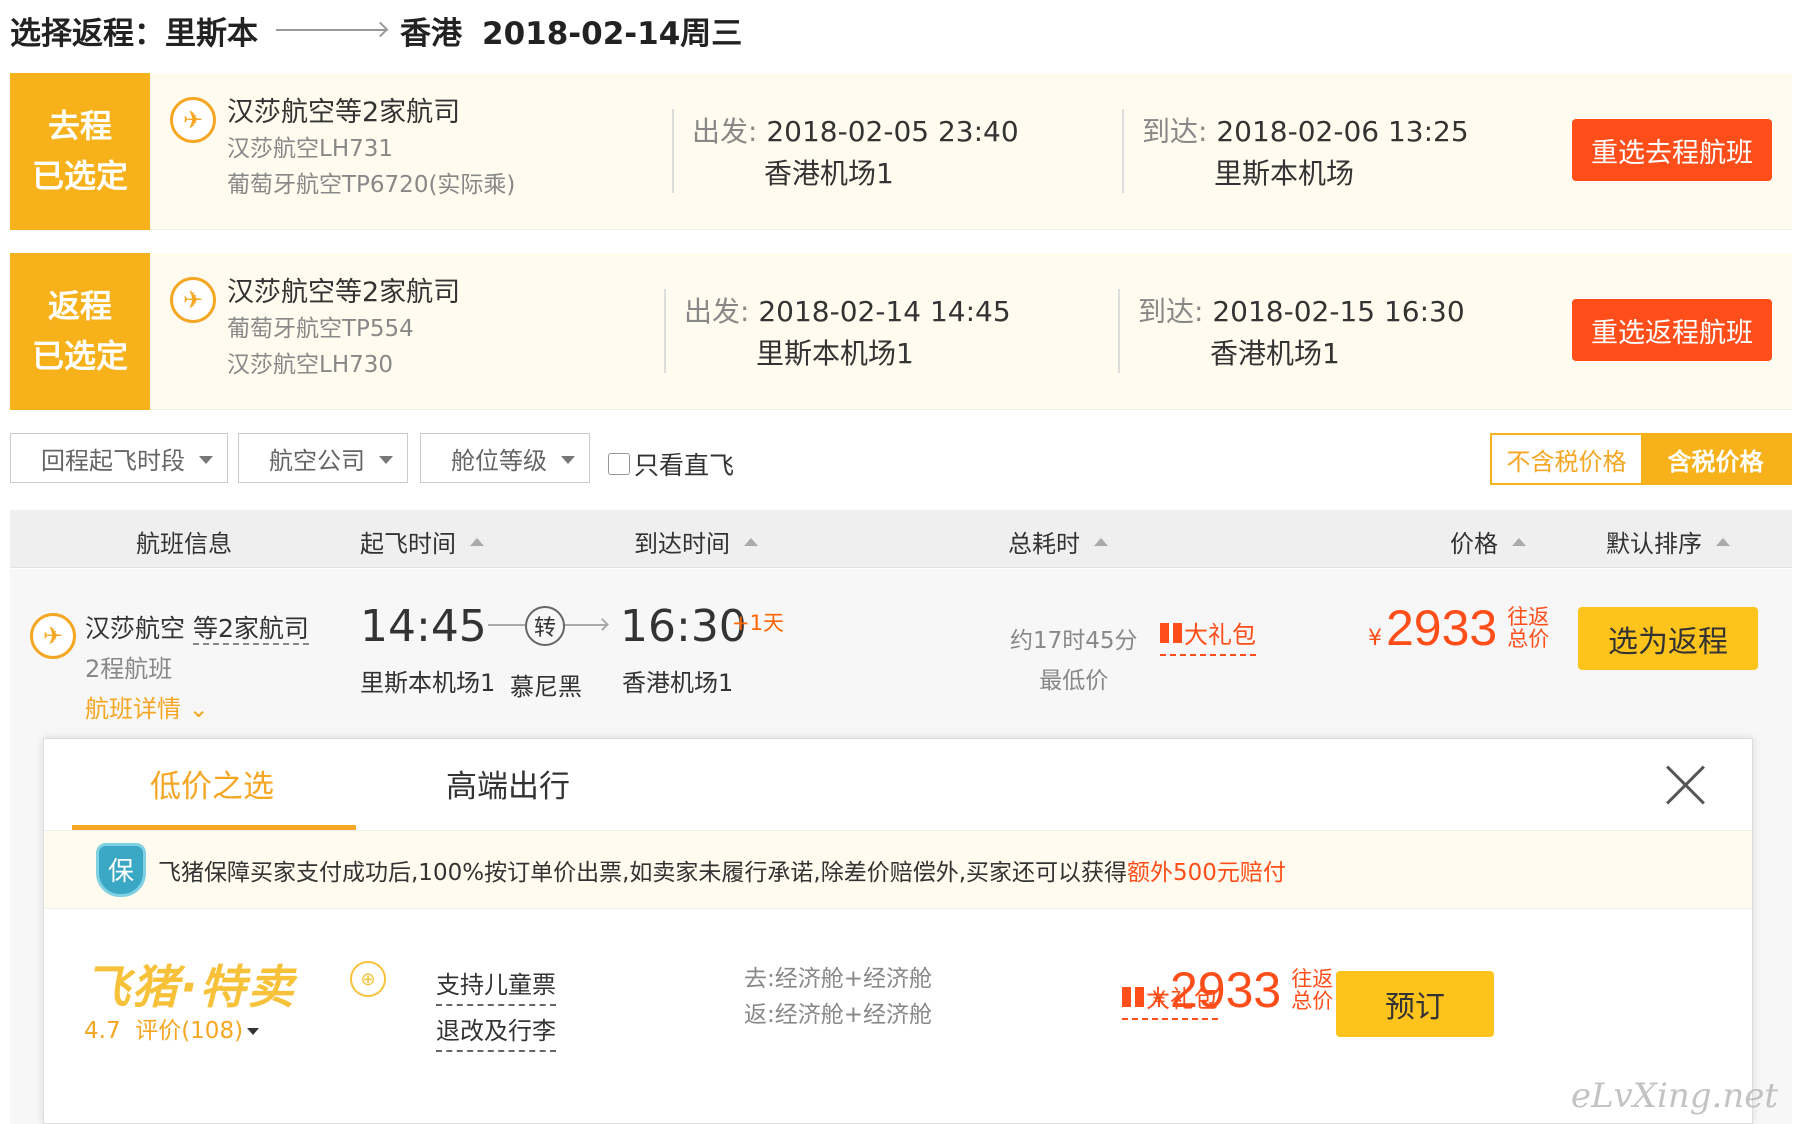 The image size is (1798, 1124). What do you see at coordinates (121, 869) in the screenshot?
I see `shield-icon: 保` at bounding box center [121, 869].